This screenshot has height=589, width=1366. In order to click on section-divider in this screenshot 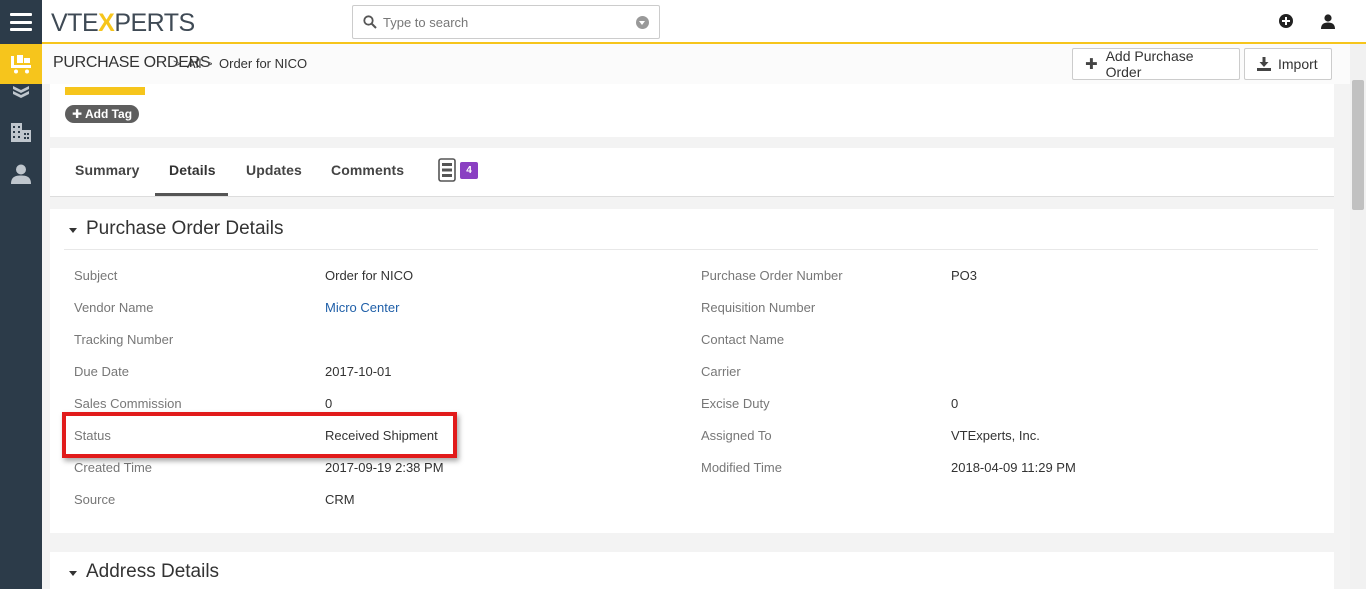, I will do `click(691, 249)`.